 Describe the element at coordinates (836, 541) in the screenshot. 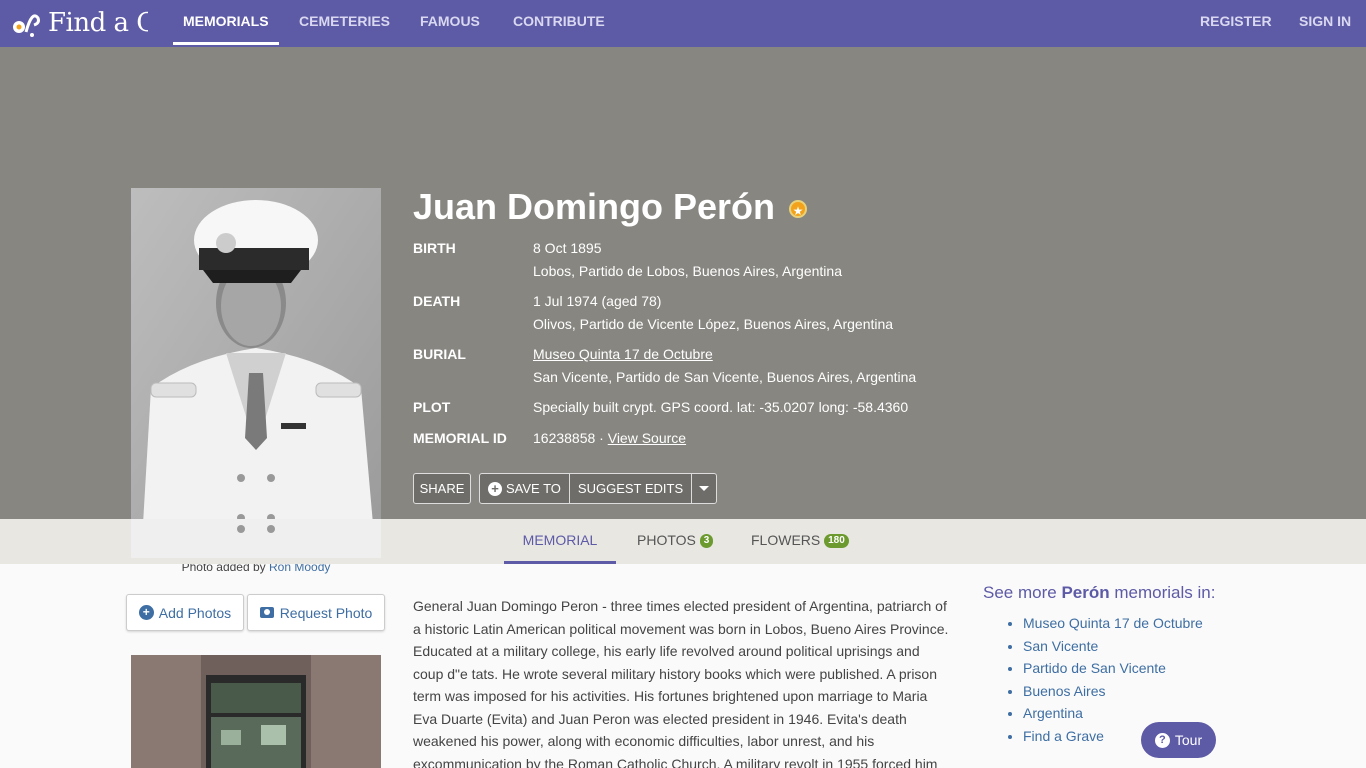

I see `flowers-count-badge: 180` at that location.